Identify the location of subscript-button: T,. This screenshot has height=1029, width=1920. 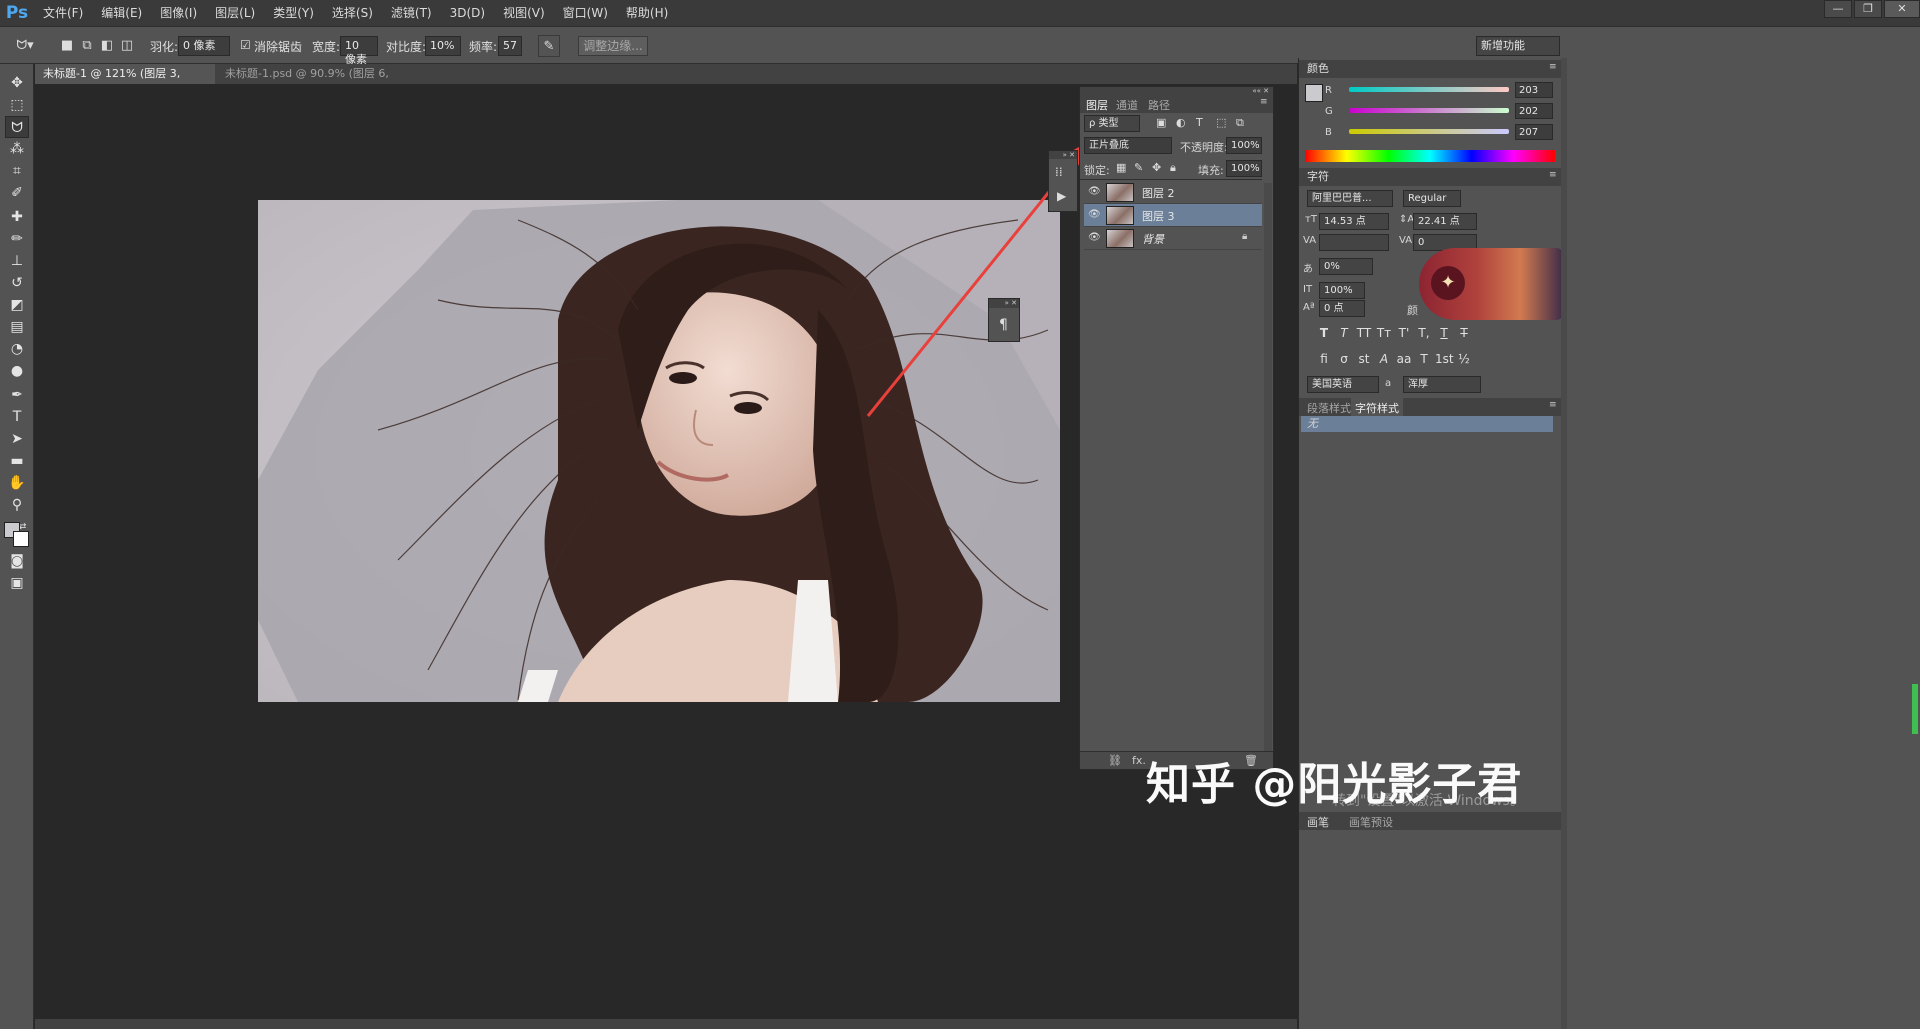
(1424, 333).